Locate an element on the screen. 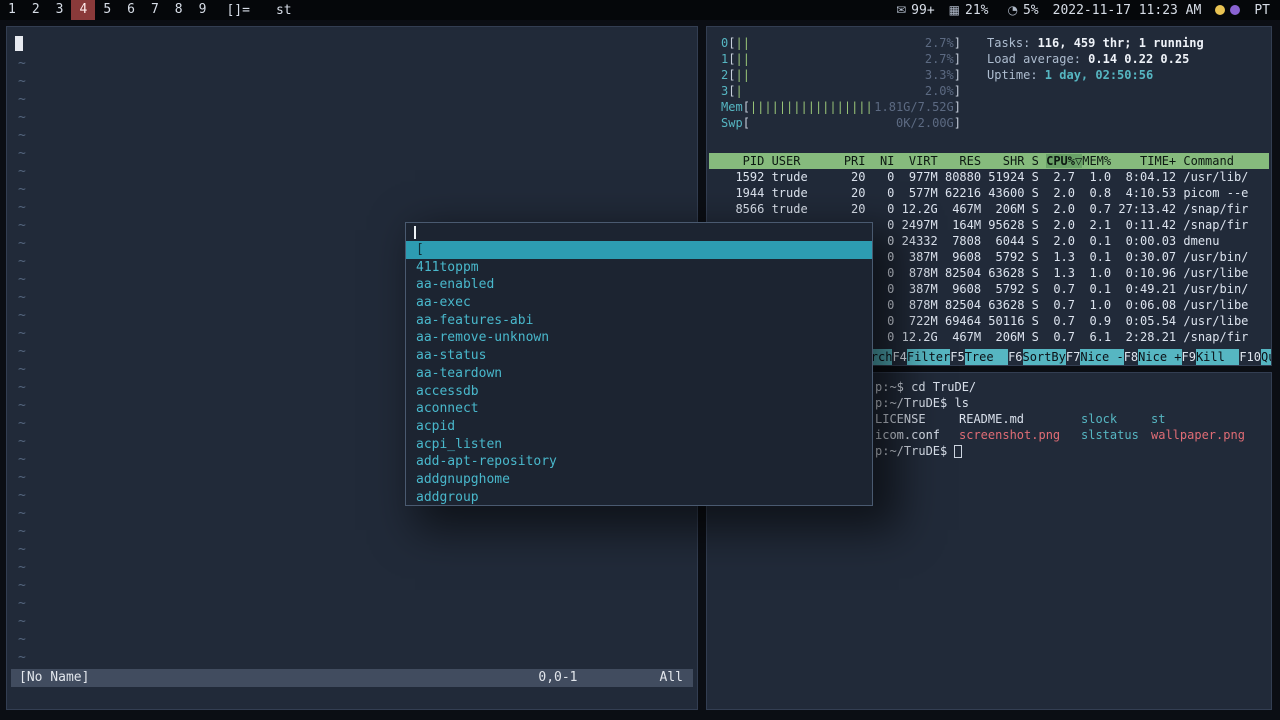 The image size is (1280, 720). terminal-line: p:~$ cd TruDE/ is located at coordinates (1073, 387).